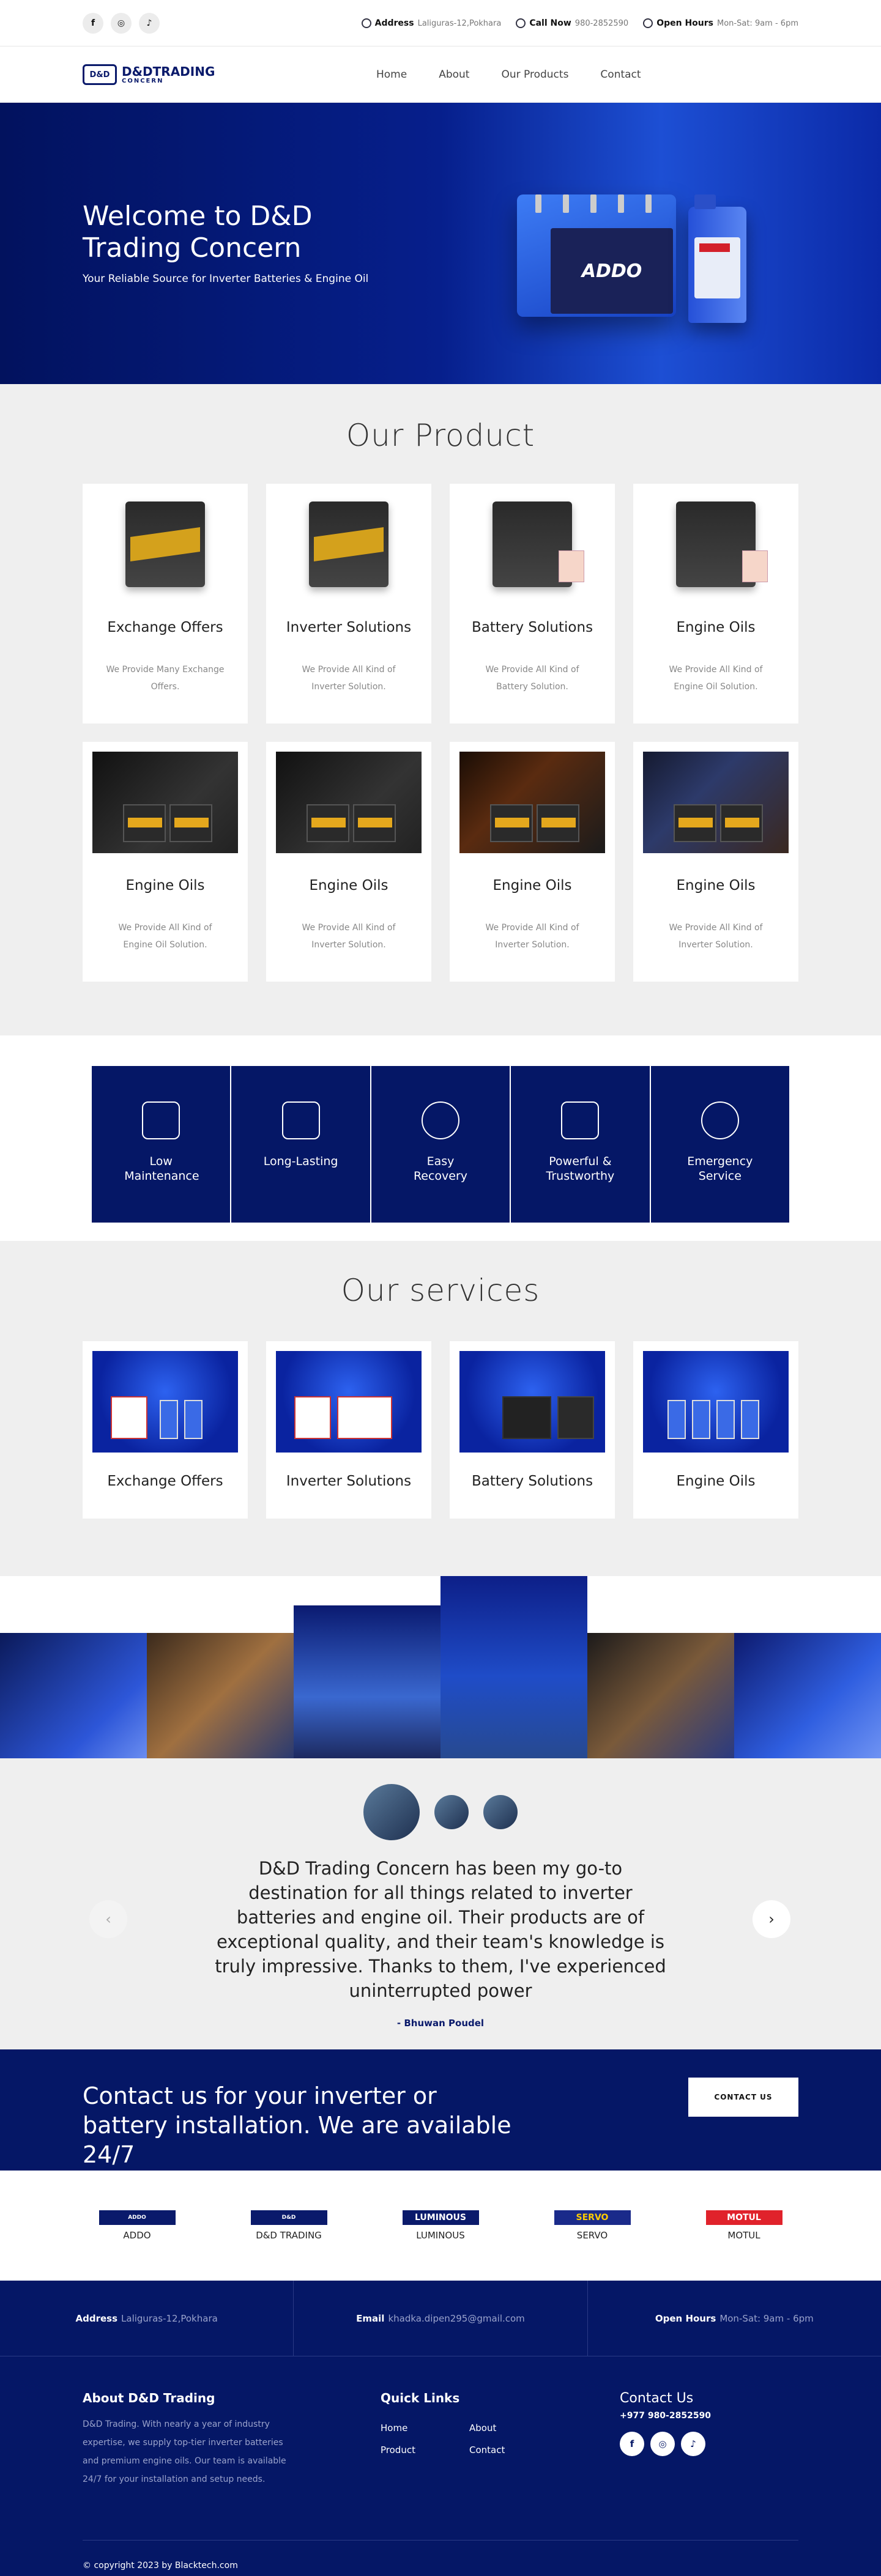 This screenshot has height=2576, width=881. I want to click on service-title: Engine Oils, so click(716, 1481).